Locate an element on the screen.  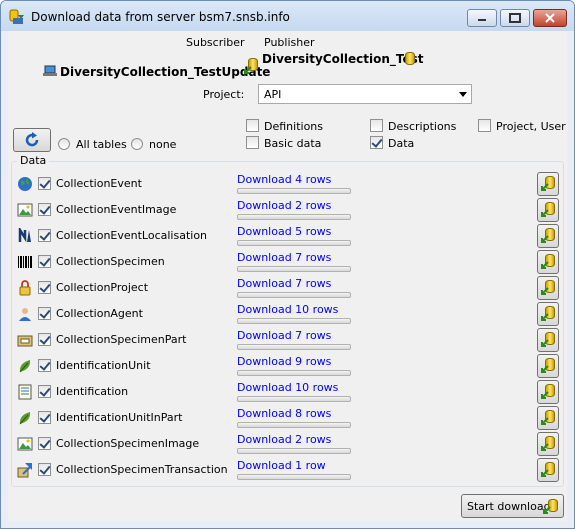
project-select: API is located at coordinates (365, 94).